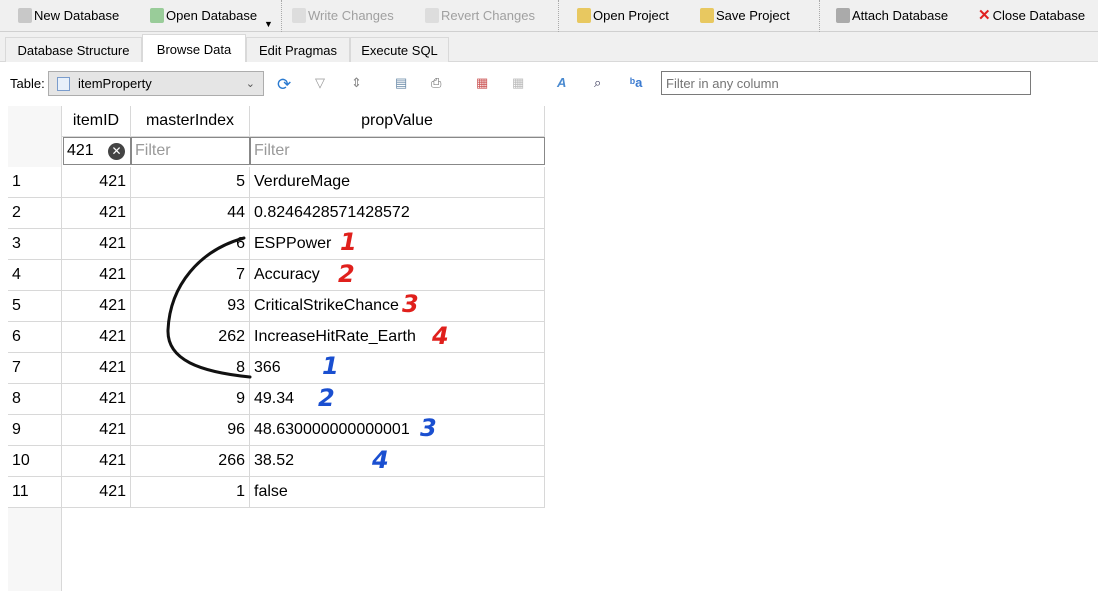 The image size is (1098, 591). Describe the element at coordinates (326, 398) in the screenshot. I see `blue-annotation-number: 2` at that location.